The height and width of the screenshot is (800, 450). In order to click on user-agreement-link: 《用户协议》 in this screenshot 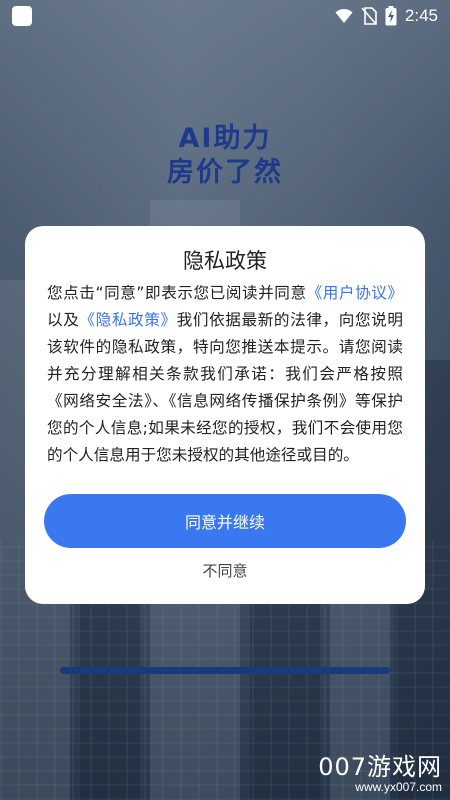, I will do `click(355, 293)`.